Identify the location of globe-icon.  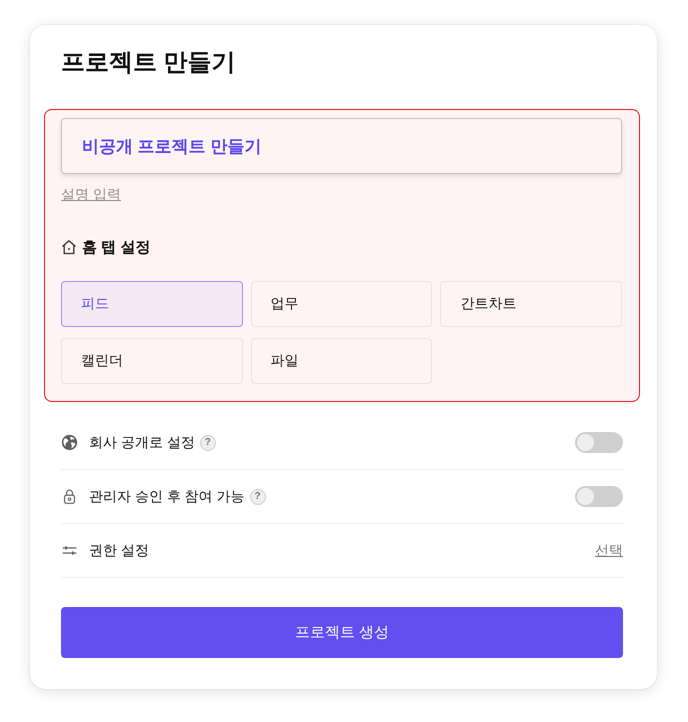
(69, 442).